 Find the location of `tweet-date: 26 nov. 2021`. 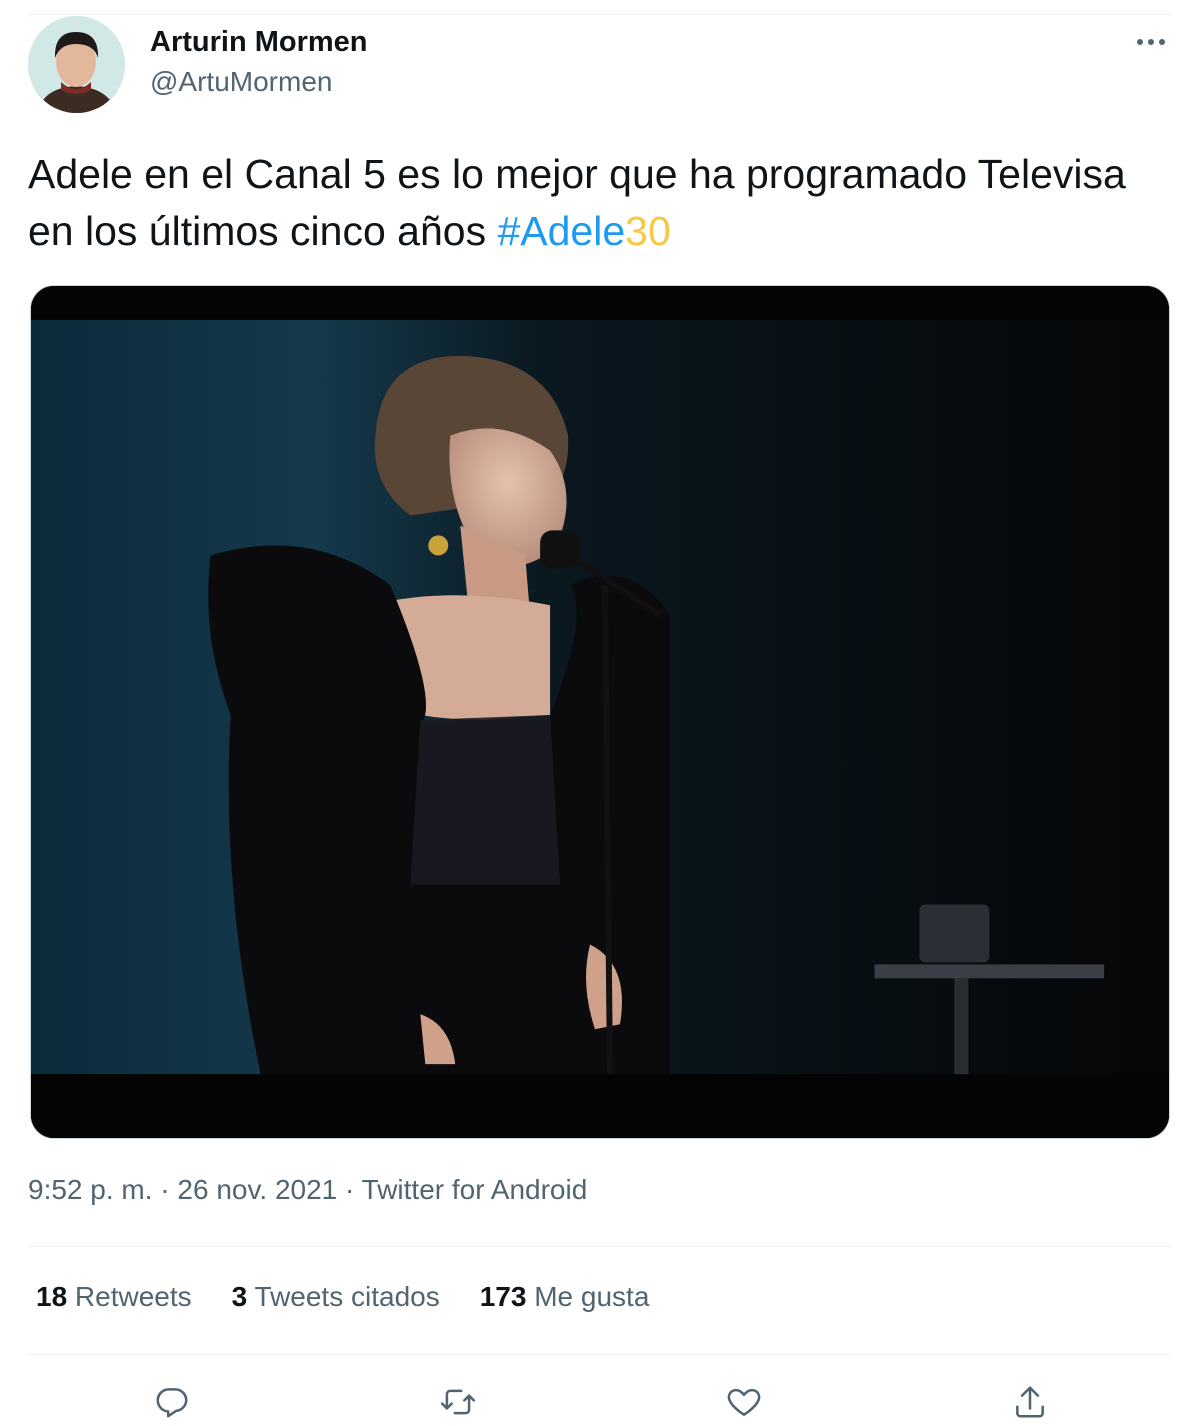

tweet-date: 26 nov. 2021 is located at coordinates (257, 1189).